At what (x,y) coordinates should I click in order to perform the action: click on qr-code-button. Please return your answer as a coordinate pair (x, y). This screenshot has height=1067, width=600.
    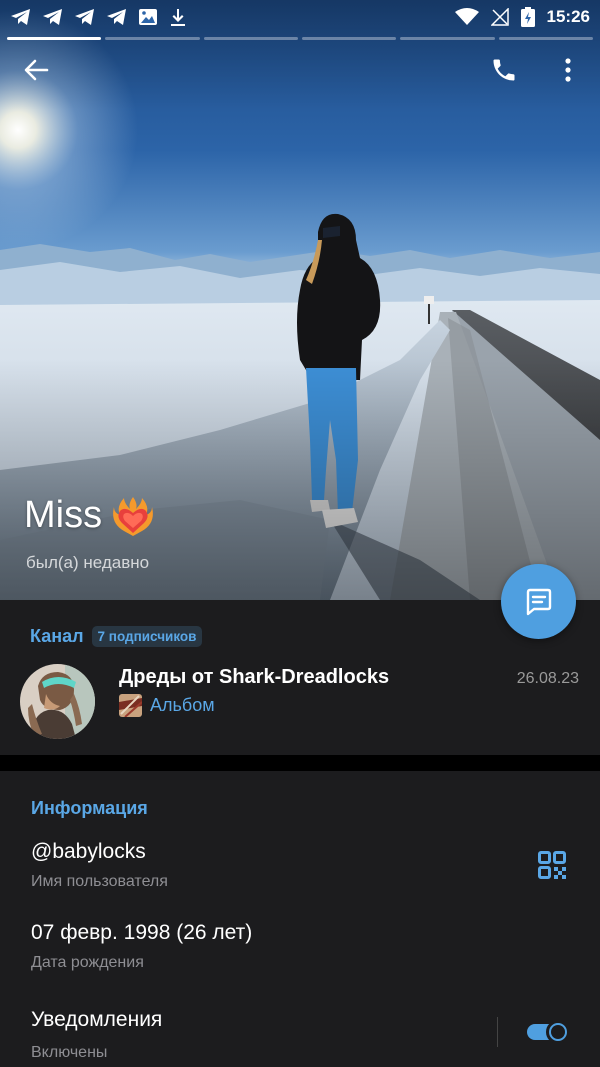
    Looking at the image, I should click on (552, 865).